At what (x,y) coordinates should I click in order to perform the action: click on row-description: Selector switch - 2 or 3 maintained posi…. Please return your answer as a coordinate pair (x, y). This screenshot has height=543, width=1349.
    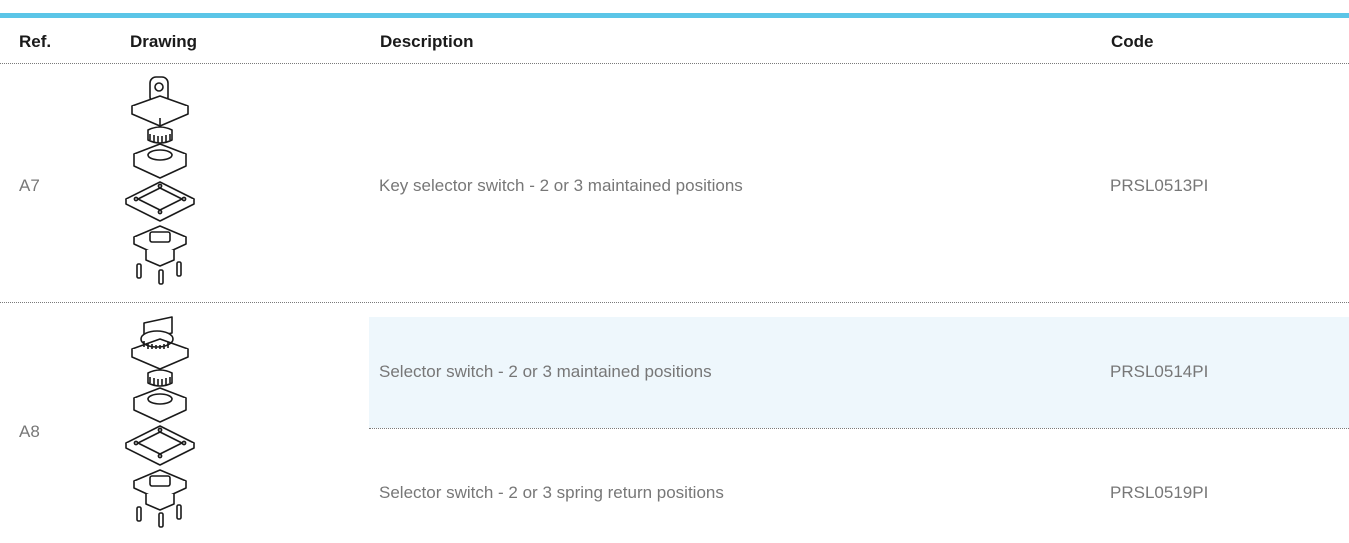
    Looking at the image, I should click on (545, 371).